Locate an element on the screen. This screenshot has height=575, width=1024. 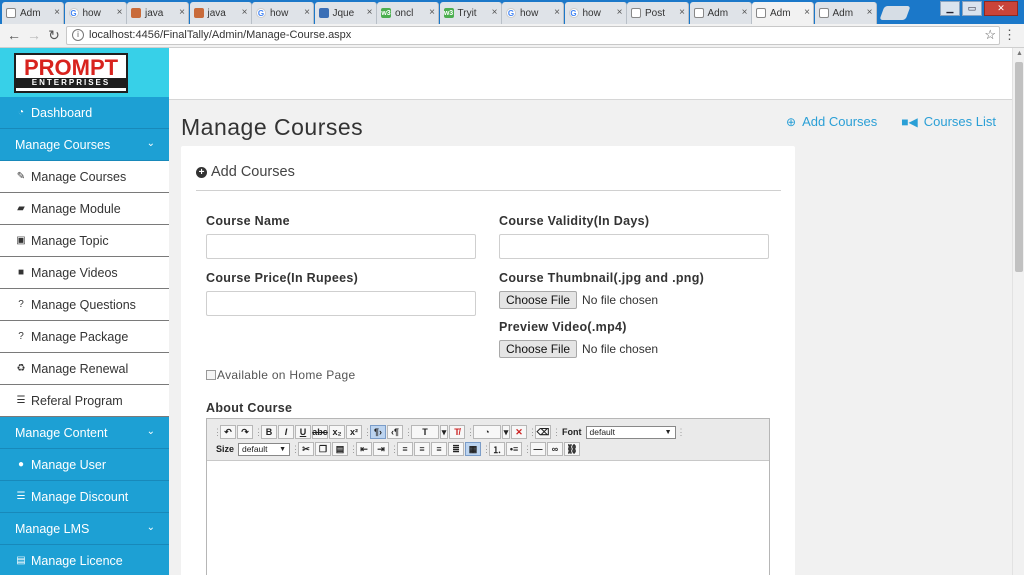
browser-menu-icon: ⋮ is located at coordinates (1009, 35).